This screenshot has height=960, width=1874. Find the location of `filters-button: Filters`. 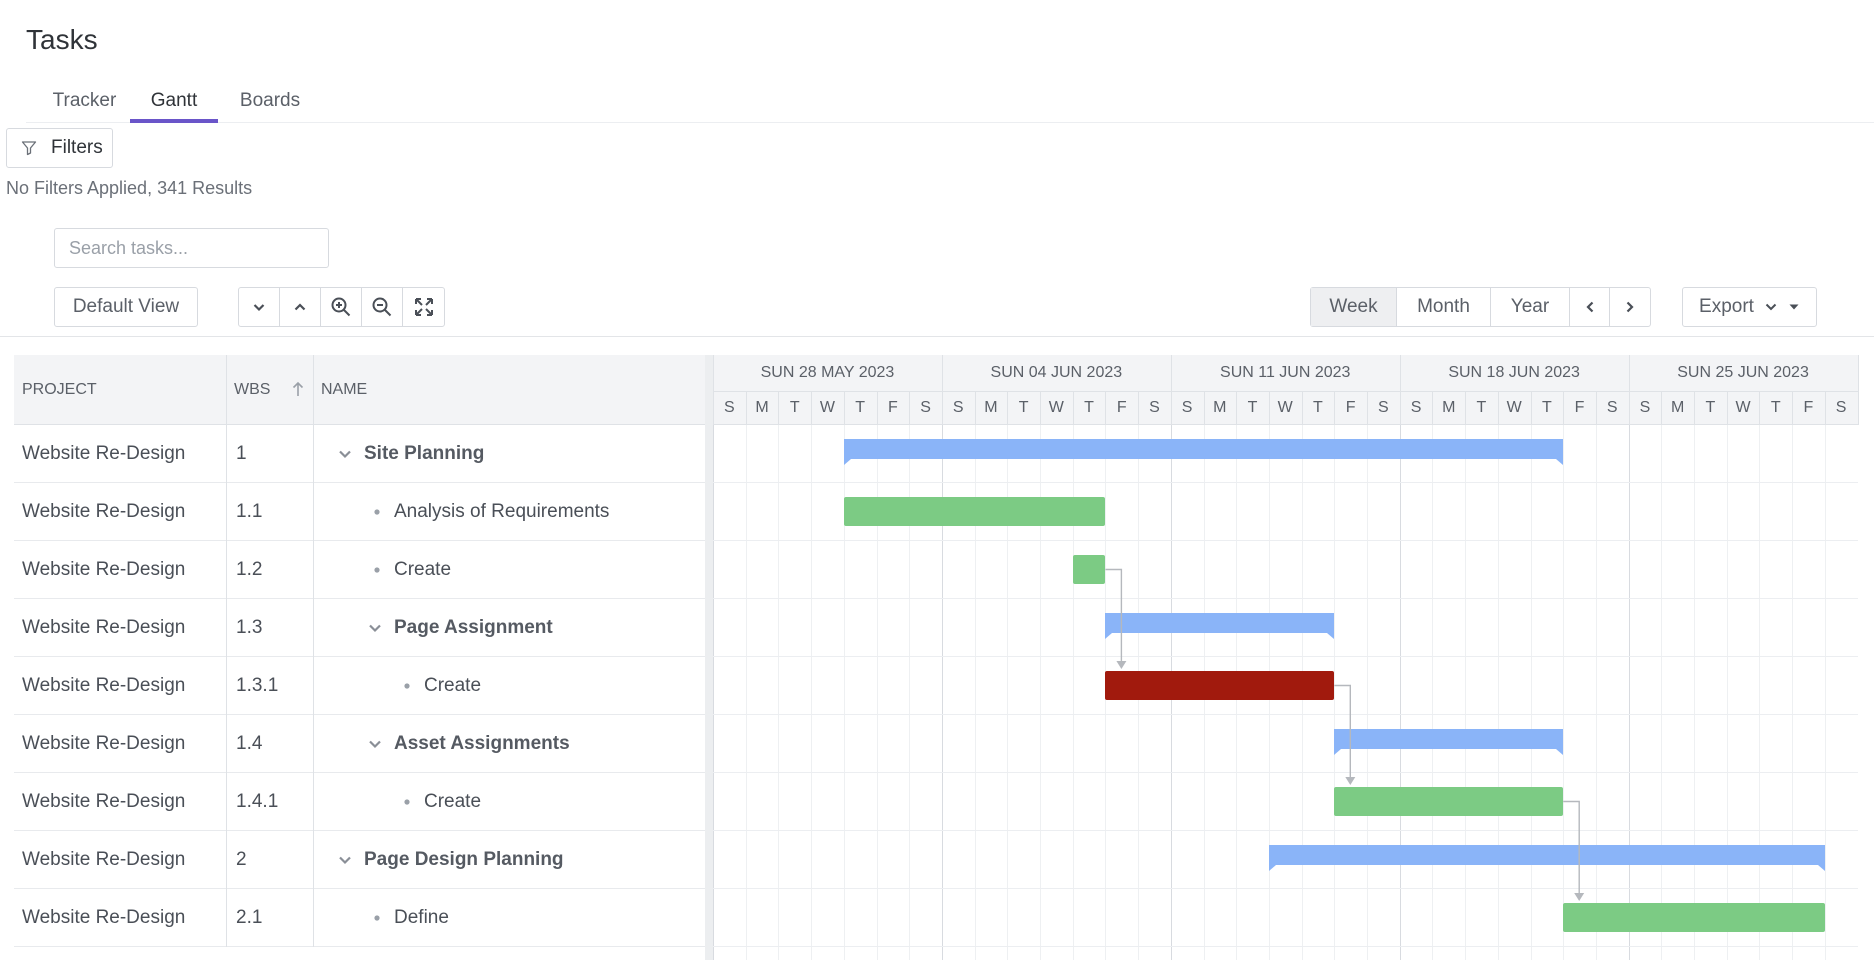

filters-button: Filters is located at coordinates (59, 148).